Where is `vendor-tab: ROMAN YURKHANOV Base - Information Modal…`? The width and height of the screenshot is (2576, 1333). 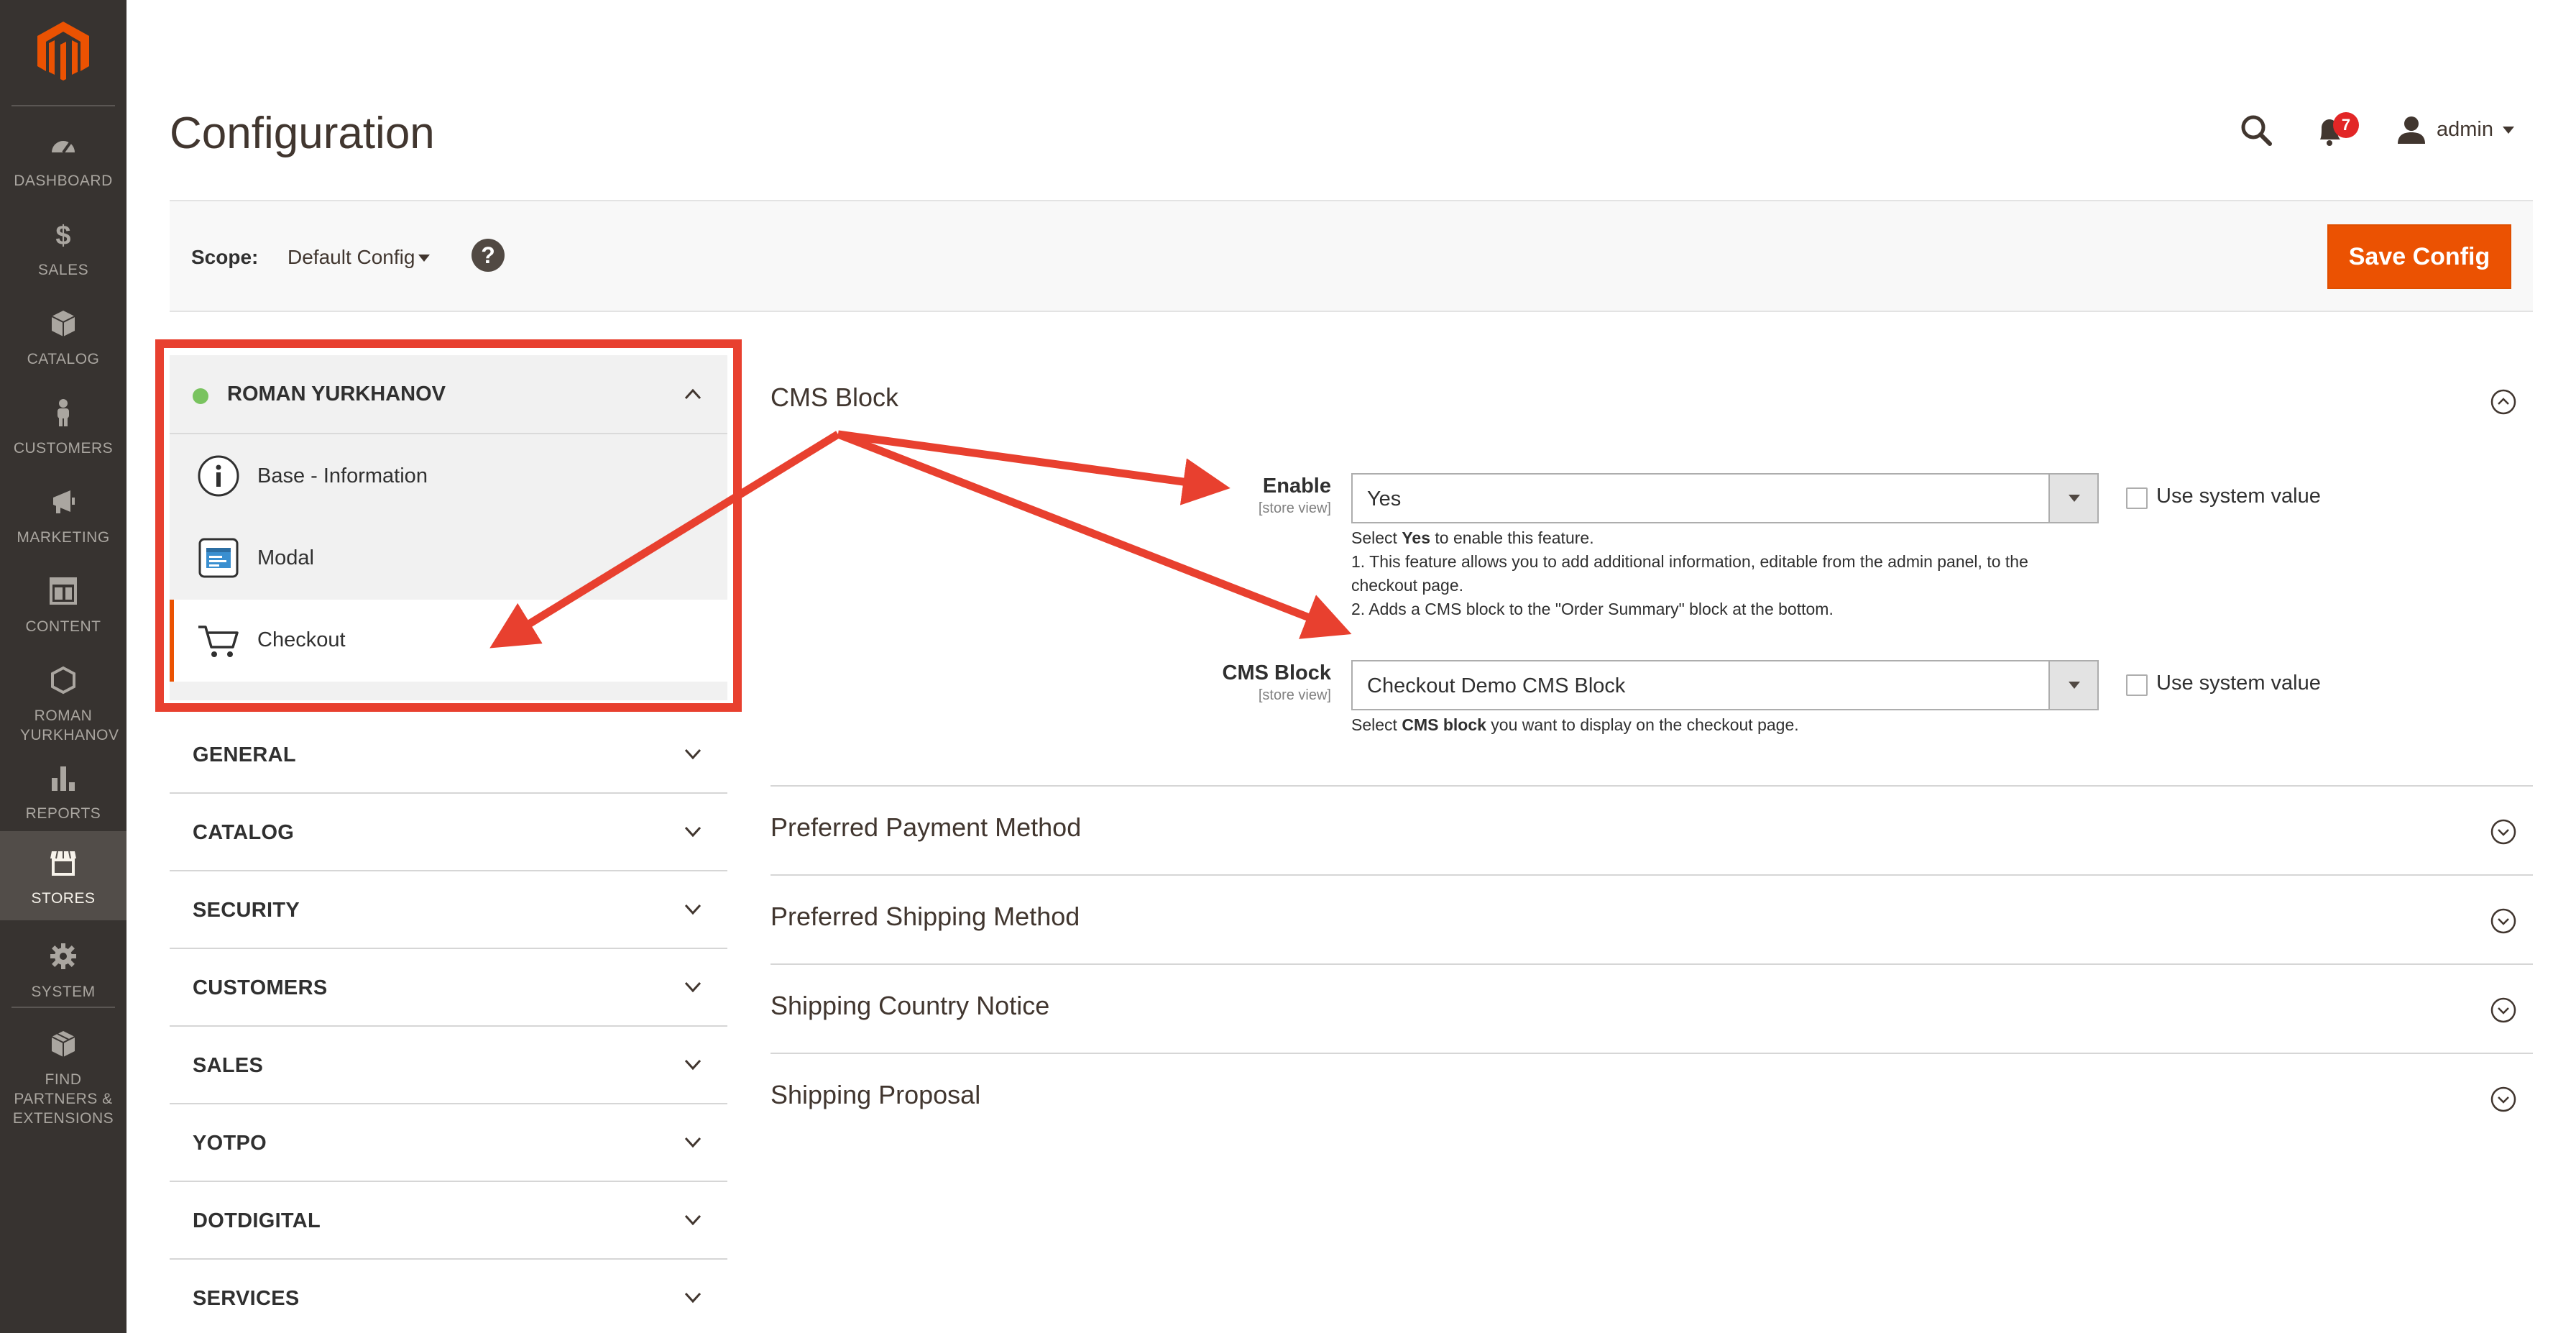 vendor-tab: ROMAN YURKHANOV Base - Information Modal… is located at coordinates (448, 527).